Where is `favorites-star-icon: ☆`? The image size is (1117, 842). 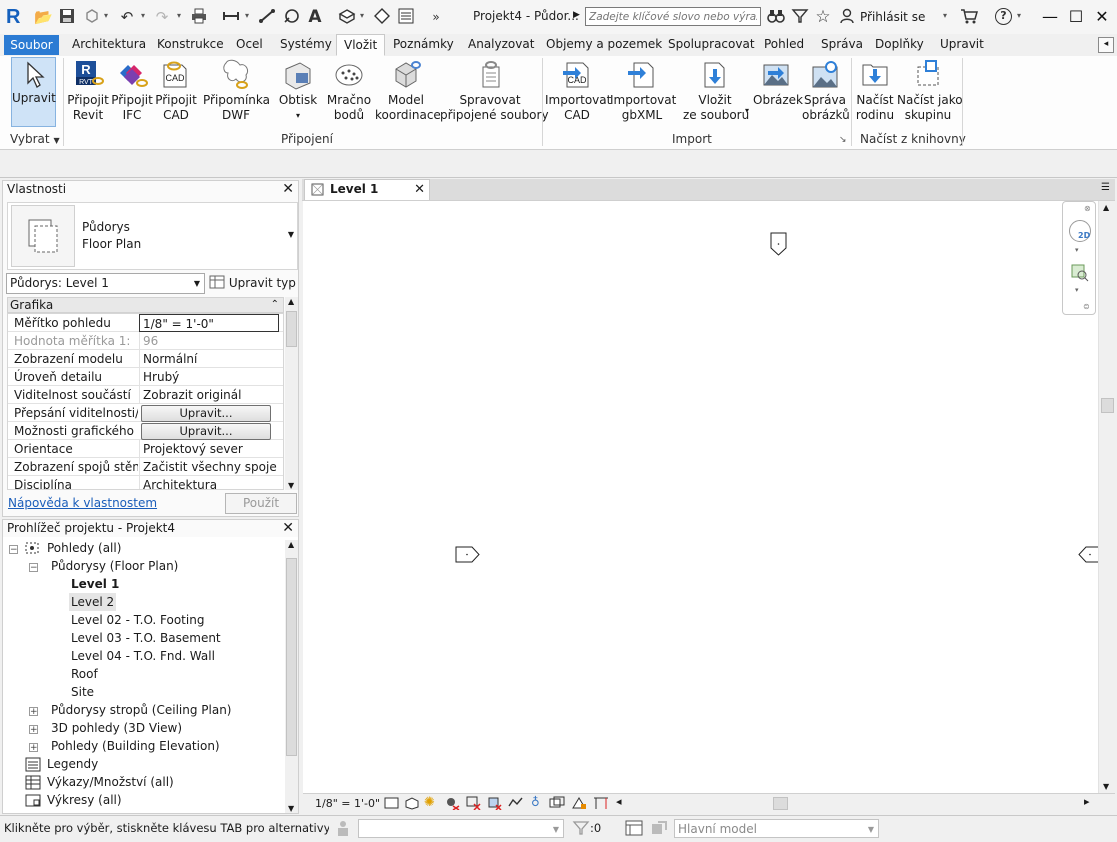 favorites-star-icon: ☆ is located at coordinates (823, 17).